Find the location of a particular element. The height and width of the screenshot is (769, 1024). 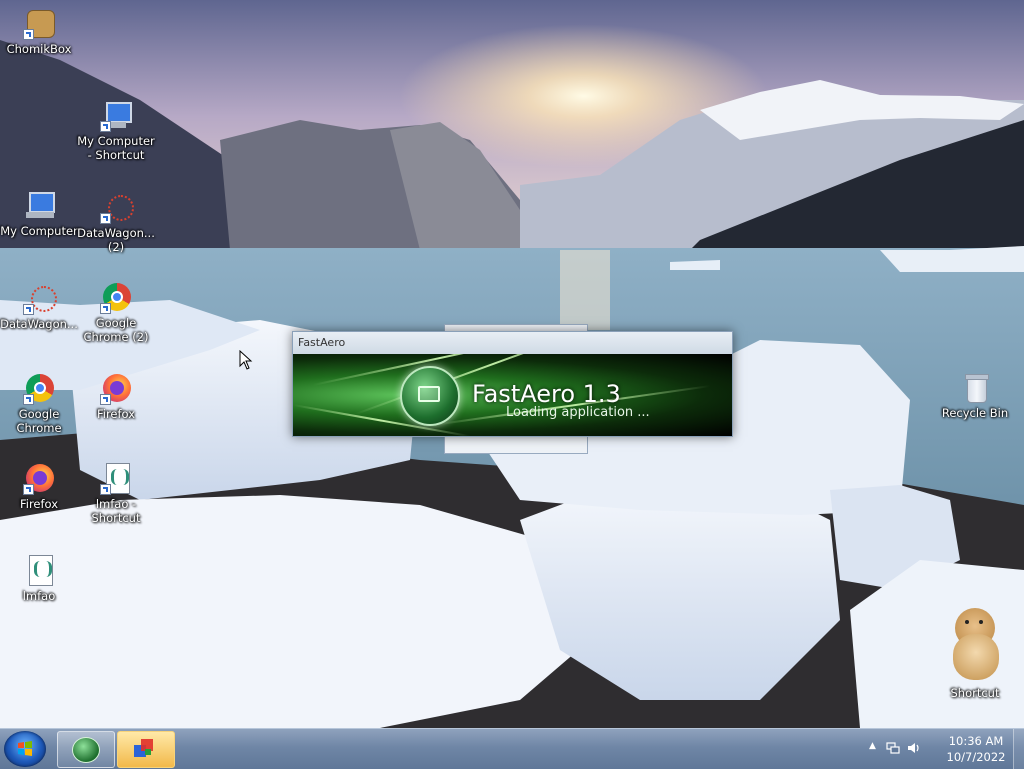

desktop-icon-firefox-b: Firefox is located at coordinates (39, 487).